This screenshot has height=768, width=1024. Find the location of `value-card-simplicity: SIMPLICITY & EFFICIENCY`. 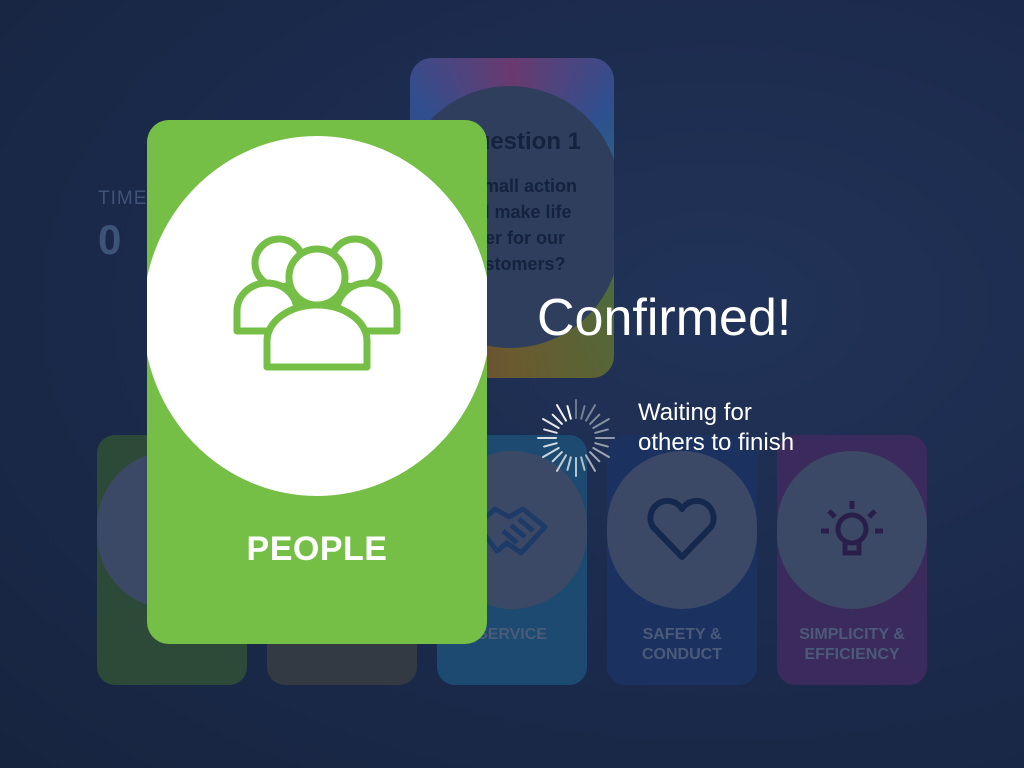

value-card-simplicity: SIMPLICITY & EFFICIENCY is located at coordinates (852, 560).